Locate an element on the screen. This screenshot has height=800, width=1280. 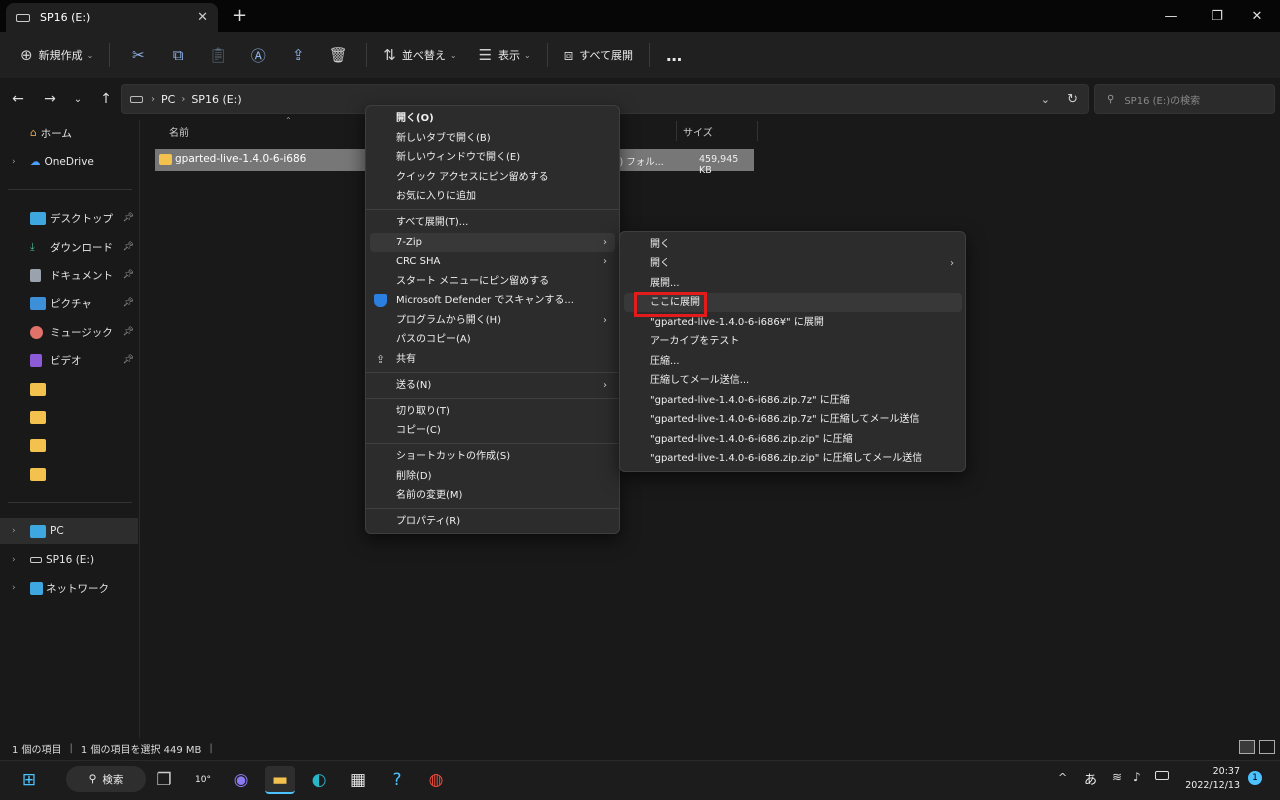
up-icon: ↑ is located at coordinates (106, 99).